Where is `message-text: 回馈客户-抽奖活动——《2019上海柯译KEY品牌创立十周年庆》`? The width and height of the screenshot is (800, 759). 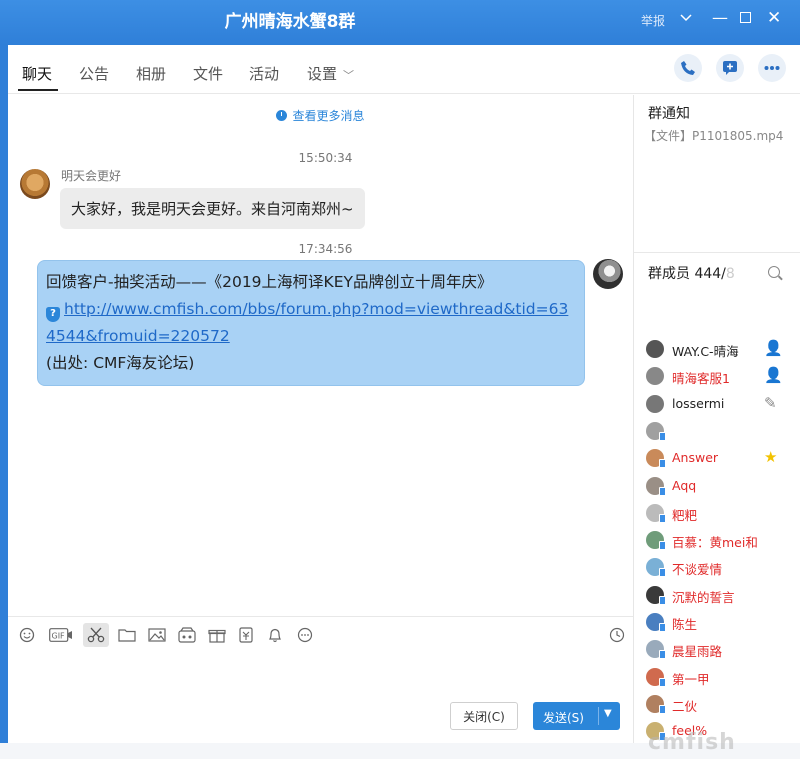 message-text: 回馈客户-抽奖活动——《2019上海柯译KEY品牌创立十周年庆》 is located at coordinates (269, 282).